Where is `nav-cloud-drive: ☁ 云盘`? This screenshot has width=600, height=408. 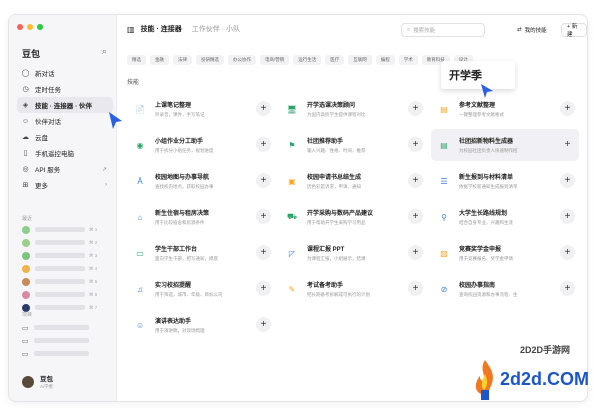
nav-cloud-drive: ☁ 云盘 is located at coordinates (65, 137).